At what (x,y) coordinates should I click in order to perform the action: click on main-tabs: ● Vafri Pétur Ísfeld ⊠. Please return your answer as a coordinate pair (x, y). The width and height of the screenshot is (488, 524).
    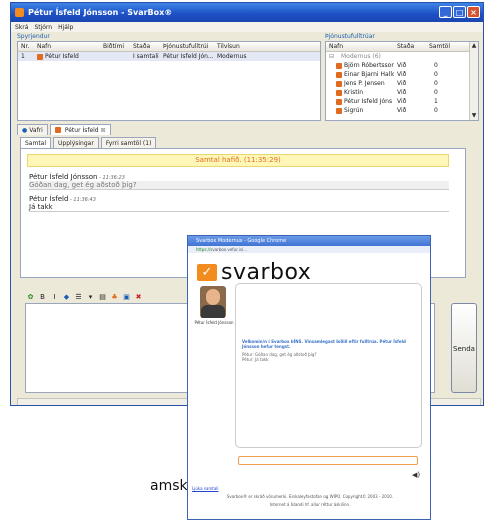
    Looking at the image, I should click on (64, 129).